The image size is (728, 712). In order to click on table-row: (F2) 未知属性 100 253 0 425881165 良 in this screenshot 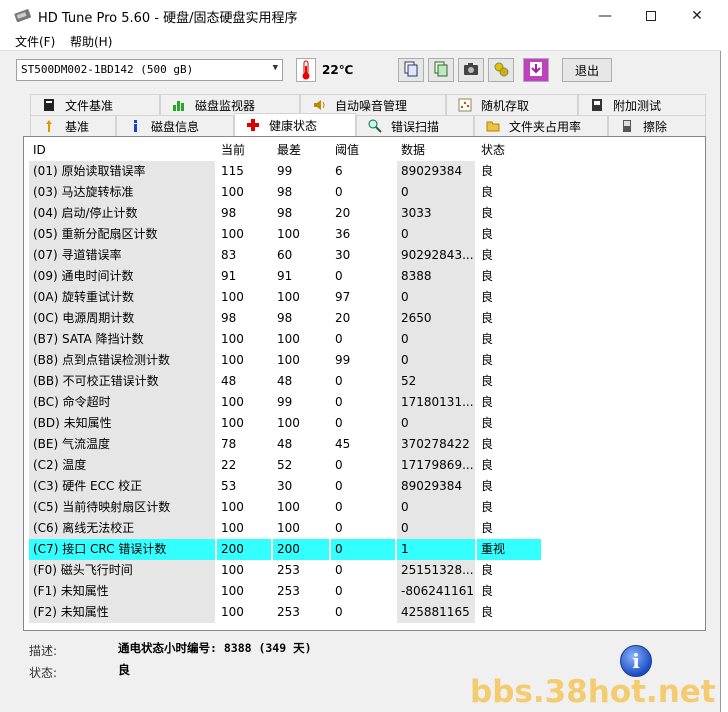, I will do `click(289, 612)`.